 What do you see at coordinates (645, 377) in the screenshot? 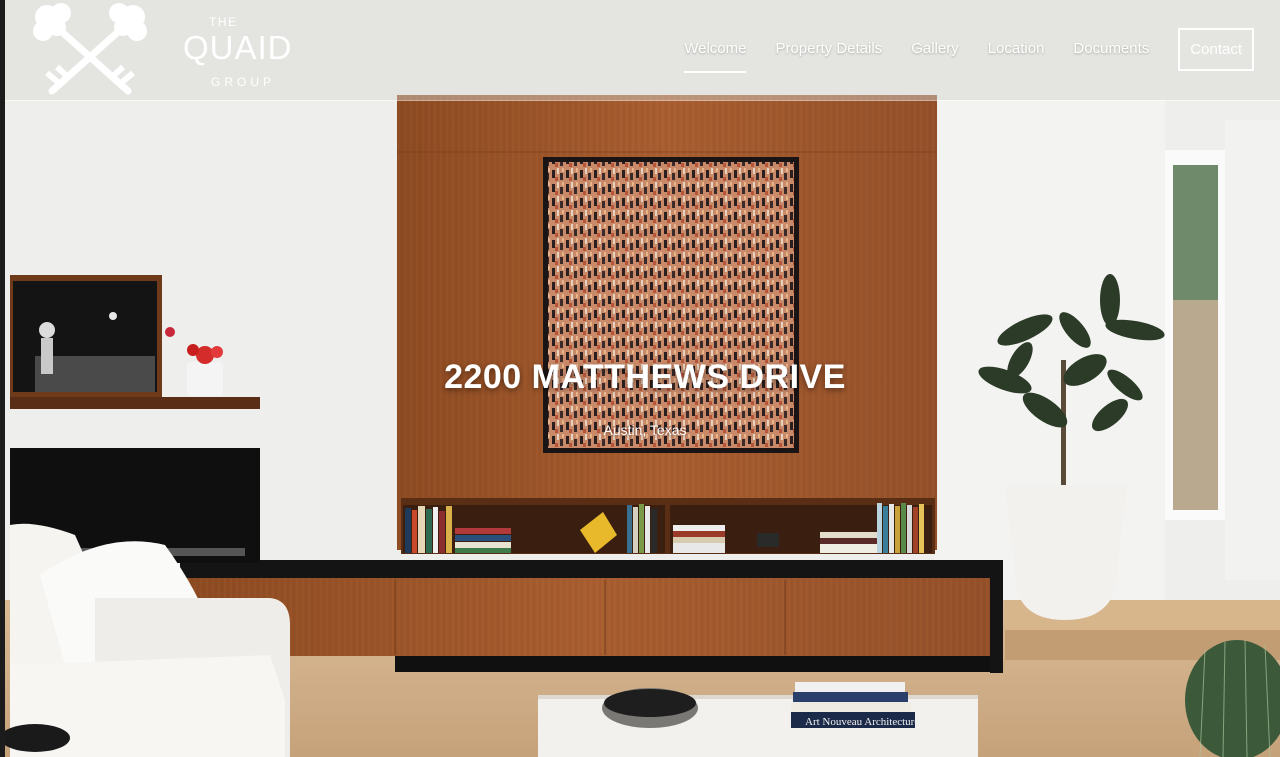
I see `property-title: 2200 MATTHEWS DRIVE` at bounding box center [645, 377].